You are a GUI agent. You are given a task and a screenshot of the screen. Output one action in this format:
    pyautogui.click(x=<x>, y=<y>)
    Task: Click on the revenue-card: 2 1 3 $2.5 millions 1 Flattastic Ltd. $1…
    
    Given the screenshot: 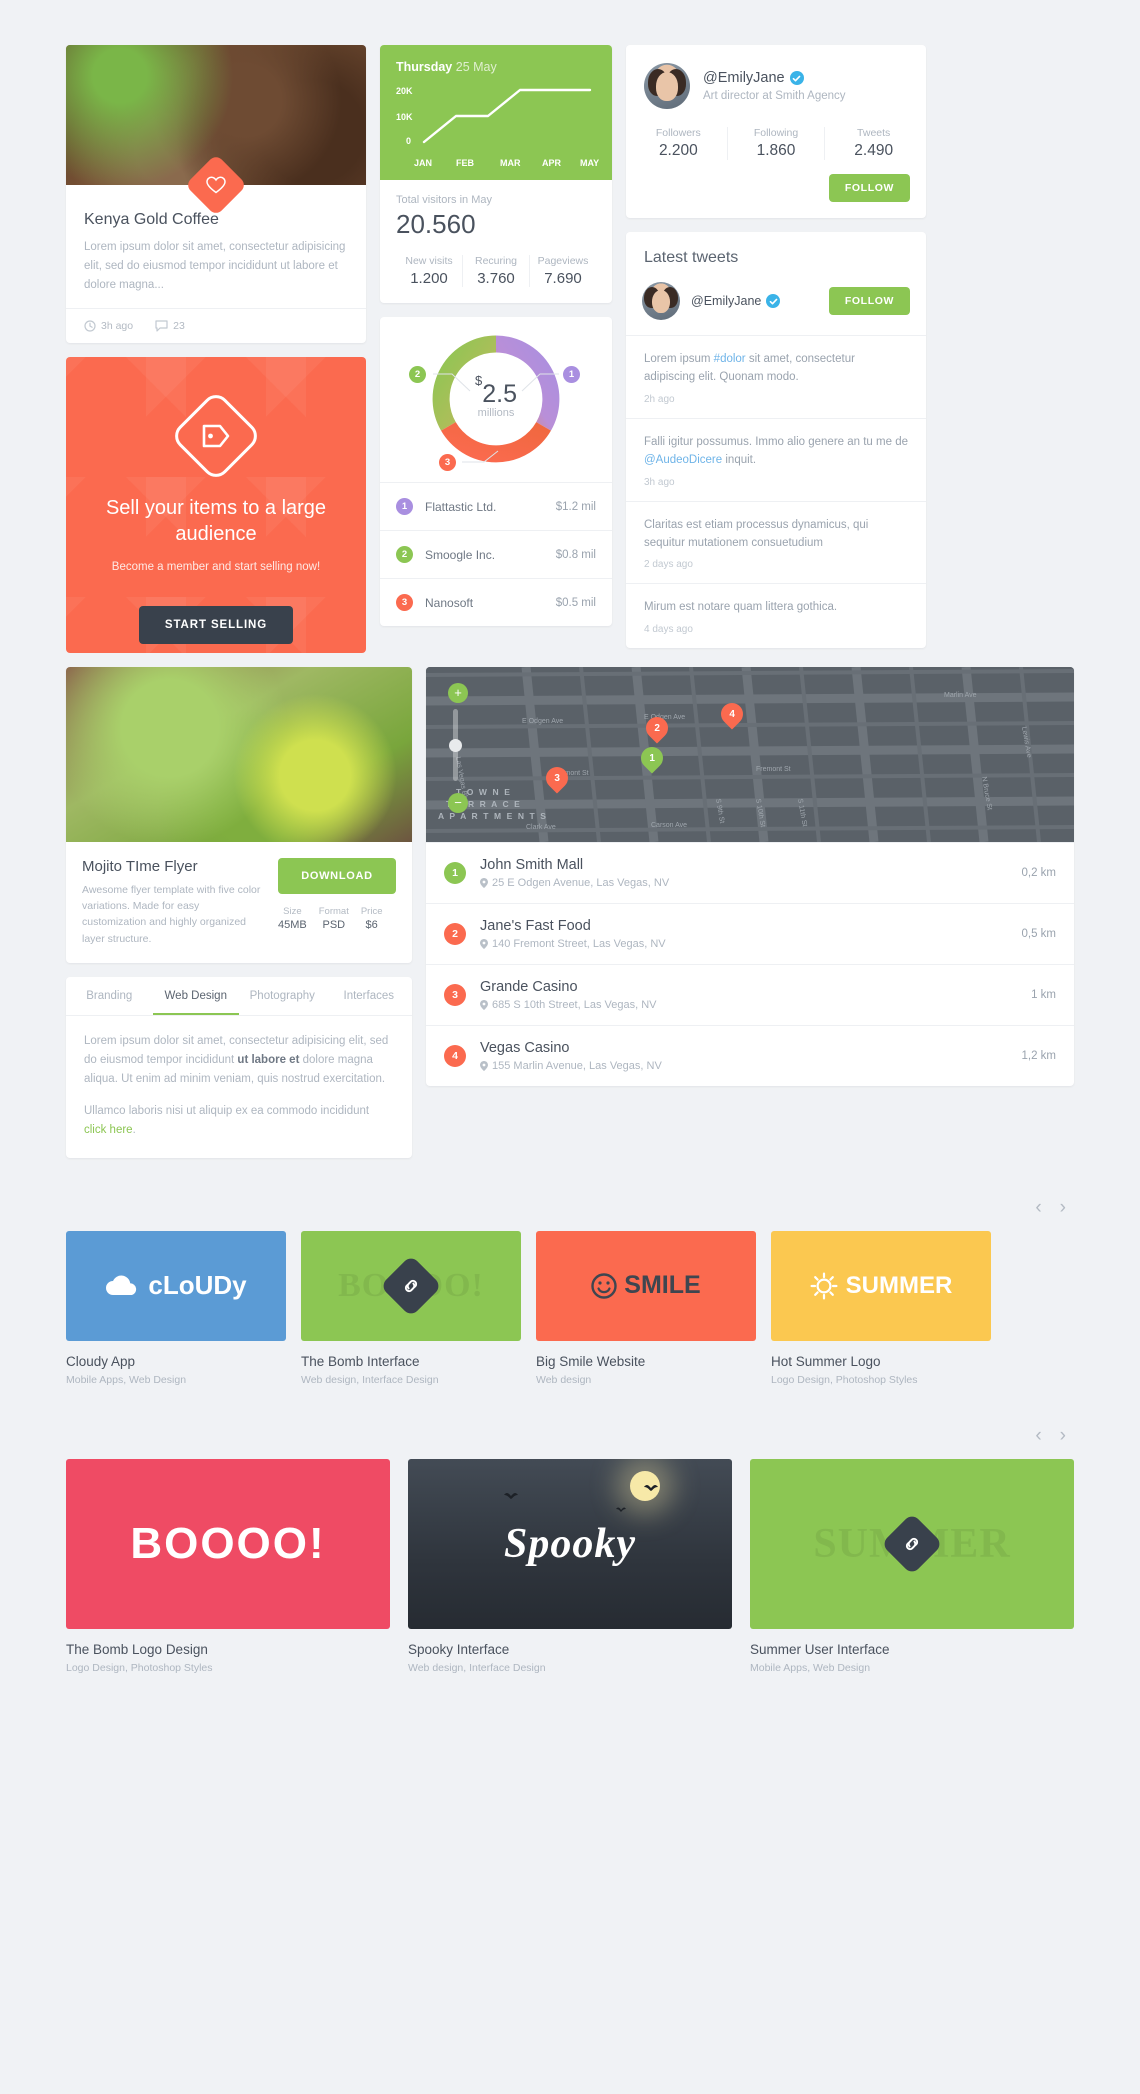 What is the action you would take?
    pyautogui.click(x=496, y=471)
    